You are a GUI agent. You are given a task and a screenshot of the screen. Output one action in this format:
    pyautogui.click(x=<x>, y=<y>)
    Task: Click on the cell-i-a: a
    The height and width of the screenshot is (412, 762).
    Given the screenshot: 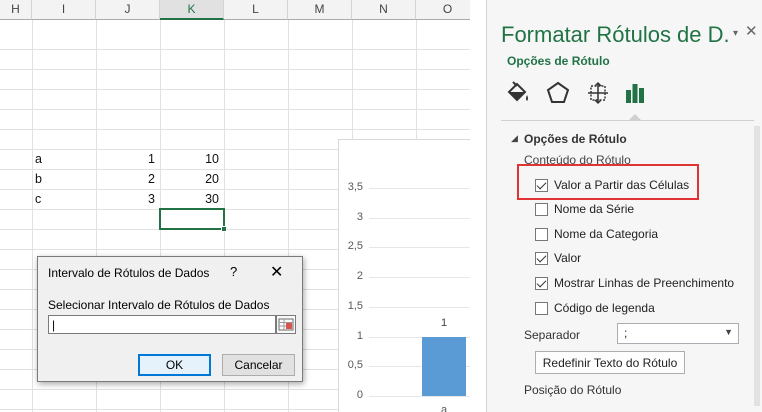 What is the action you would take?
    pyautogui.click(x=64, y=159)
    